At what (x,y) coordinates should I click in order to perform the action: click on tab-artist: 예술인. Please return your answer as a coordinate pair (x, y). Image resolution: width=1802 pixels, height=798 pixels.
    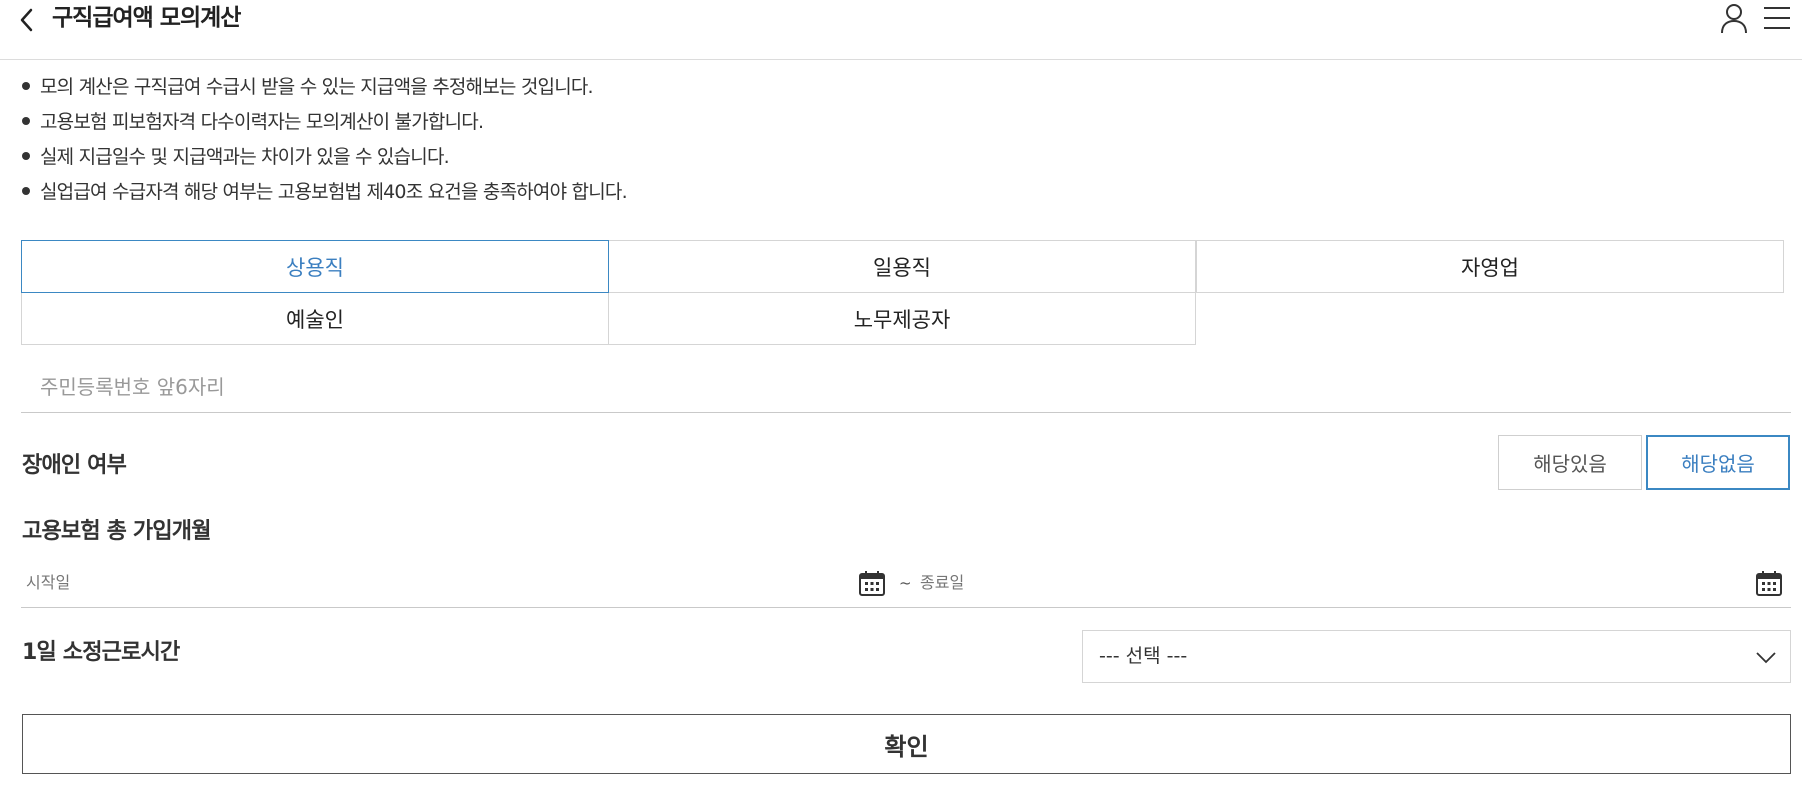
    Looking at the image, I should click on (315, 318).